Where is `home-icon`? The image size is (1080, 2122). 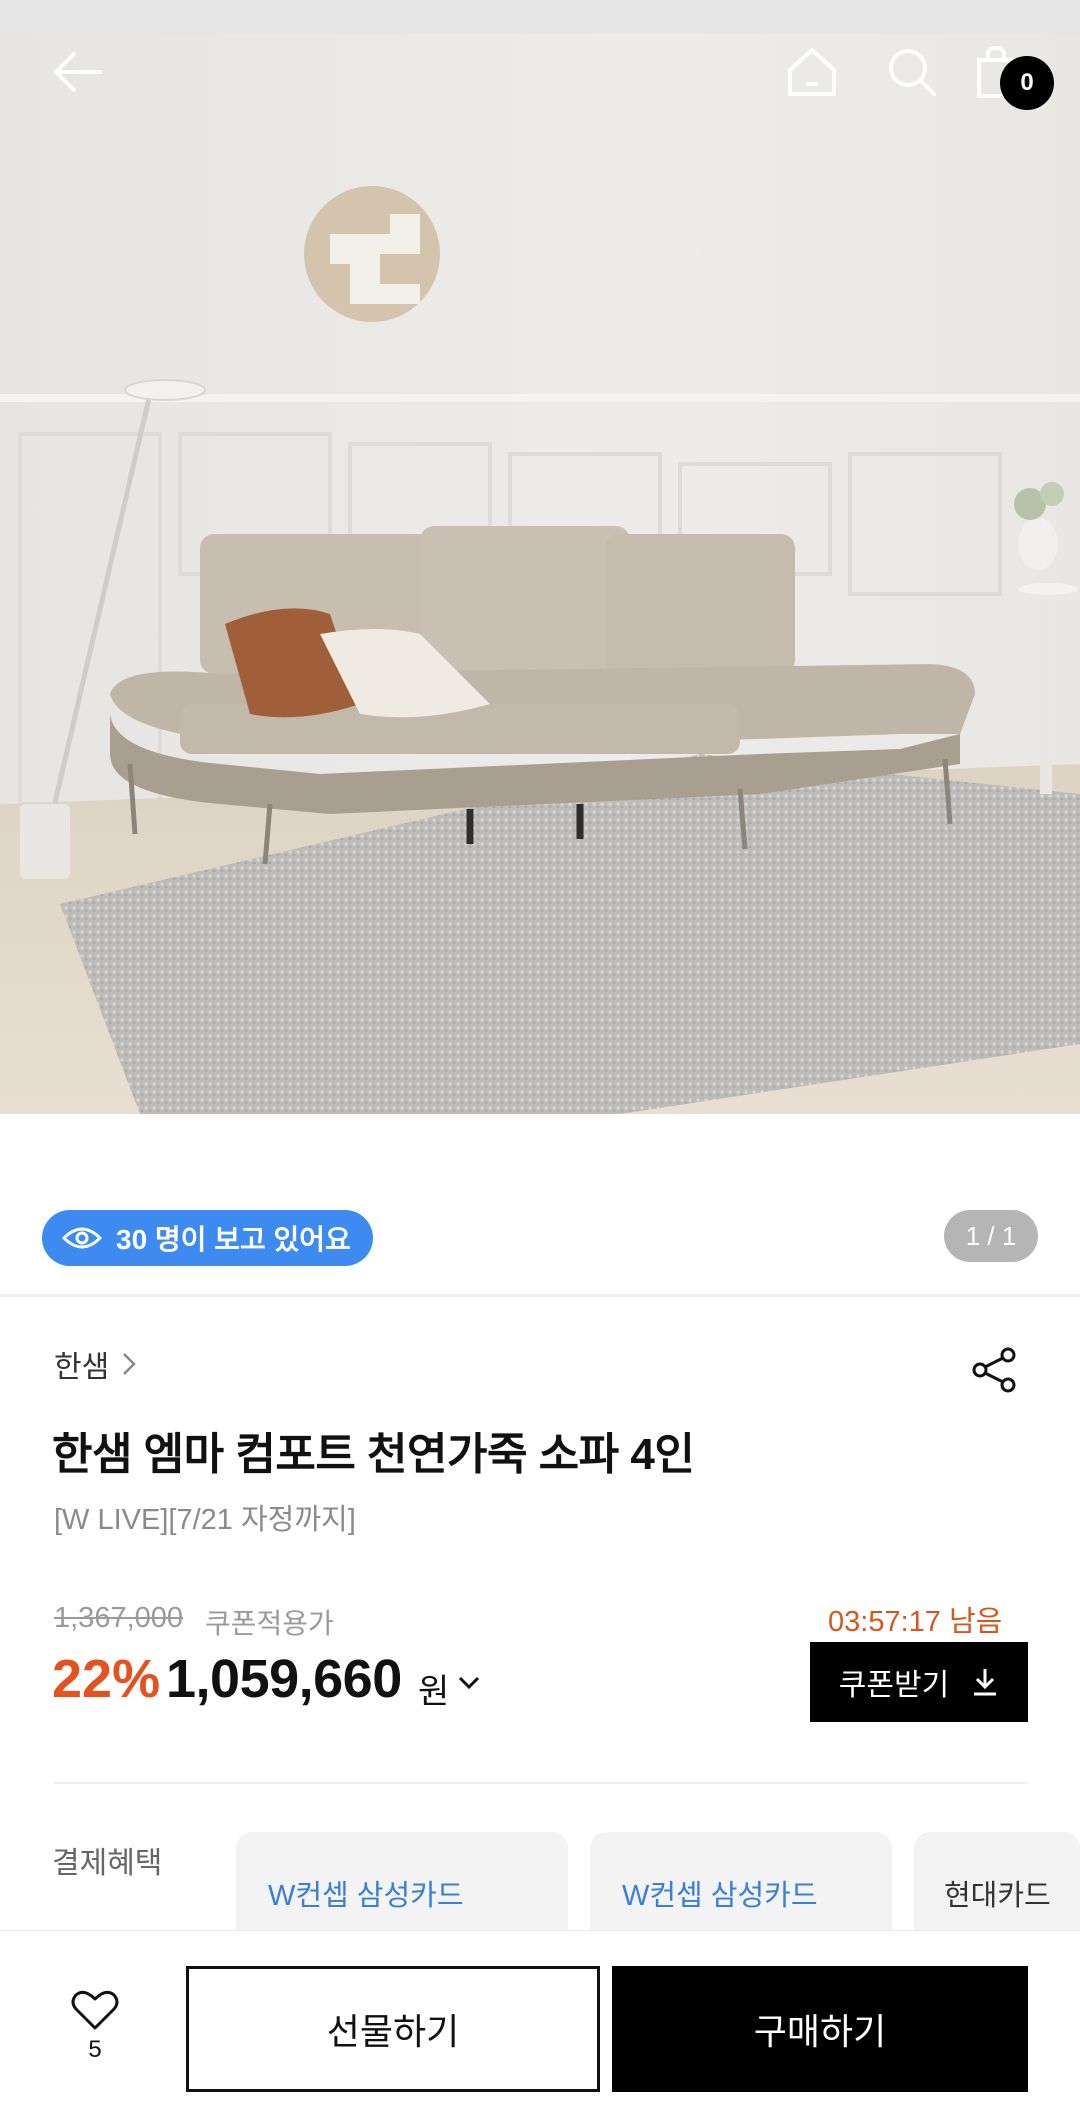
home-icon is located at coordinates (812, 72).